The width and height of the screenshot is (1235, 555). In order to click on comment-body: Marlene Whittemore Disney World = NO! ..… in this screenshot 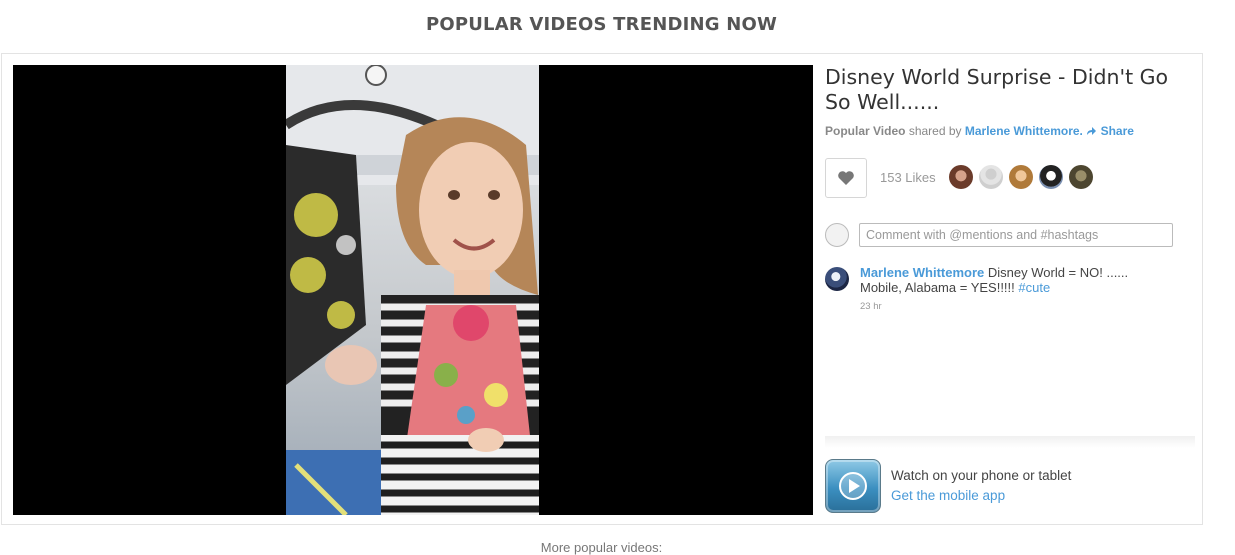, I will do `click(1015, 280)`.